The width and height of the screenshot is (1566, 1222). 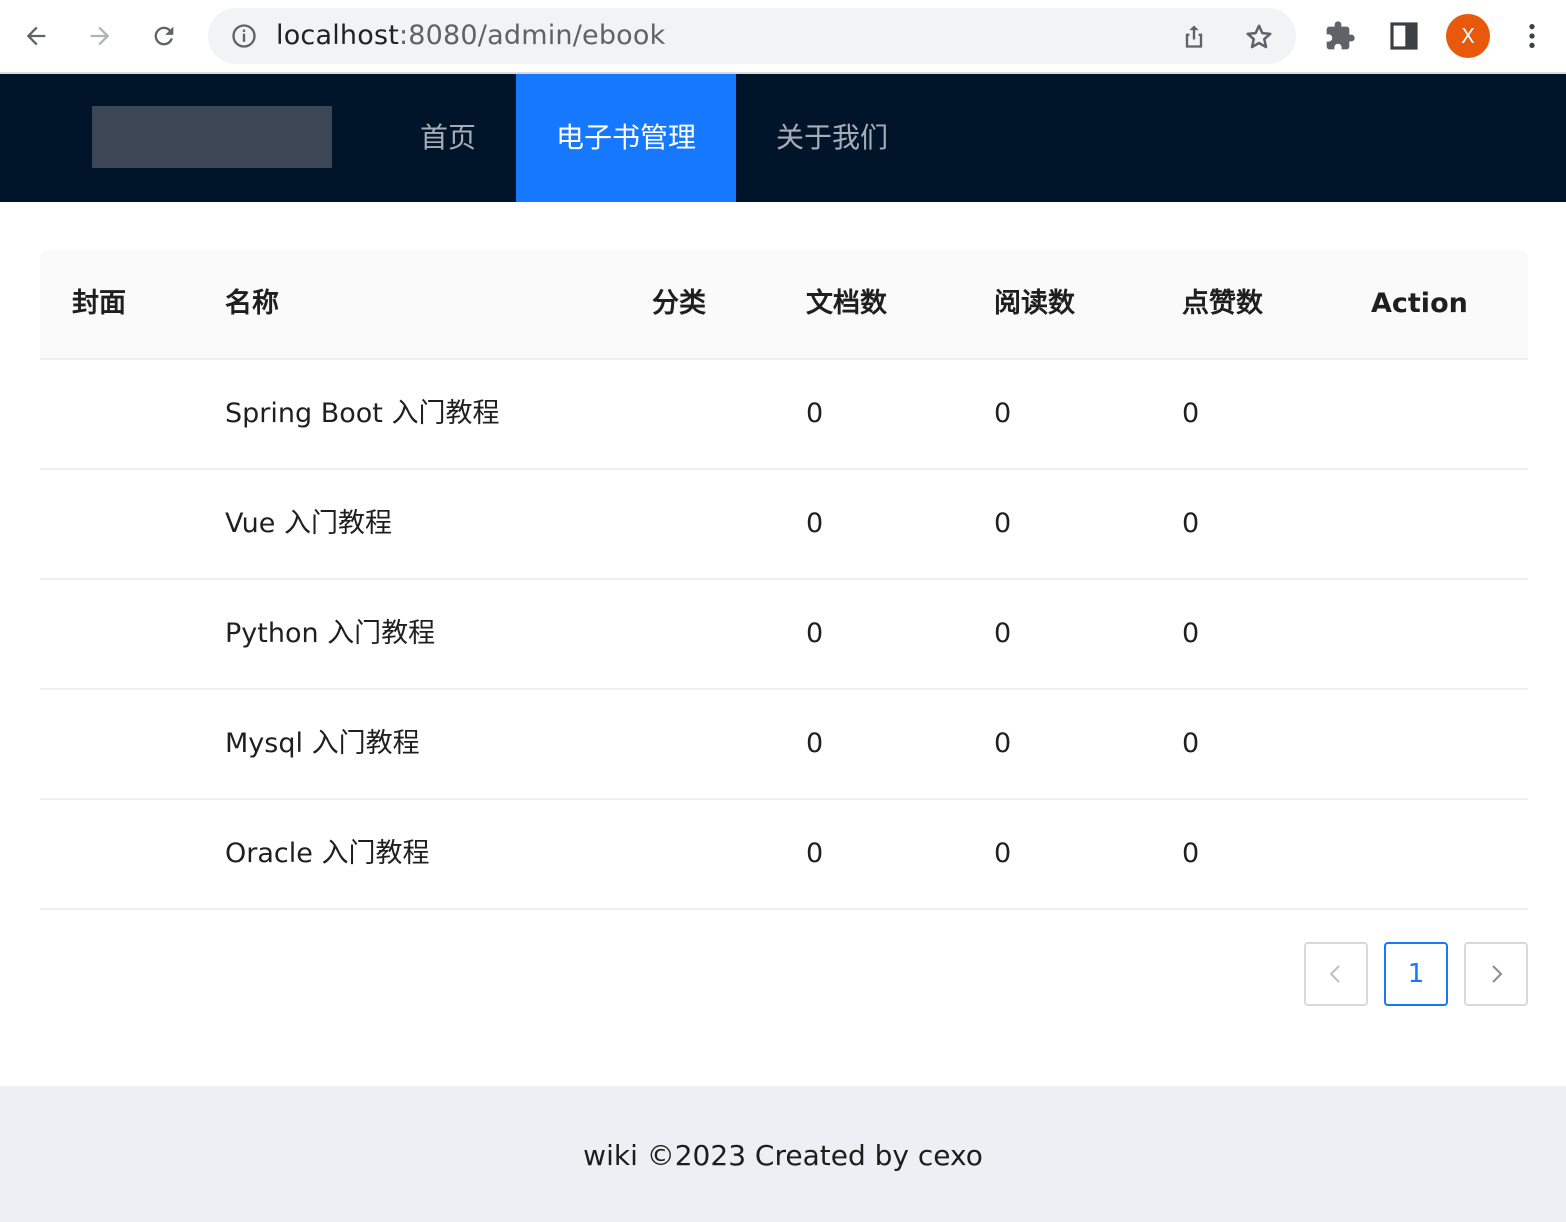 What do you see at coordinates (784, 855) in the screenshot?
I see `table-row: Oracle 入门教程 0 0 0` at bounding box center [784, 855].